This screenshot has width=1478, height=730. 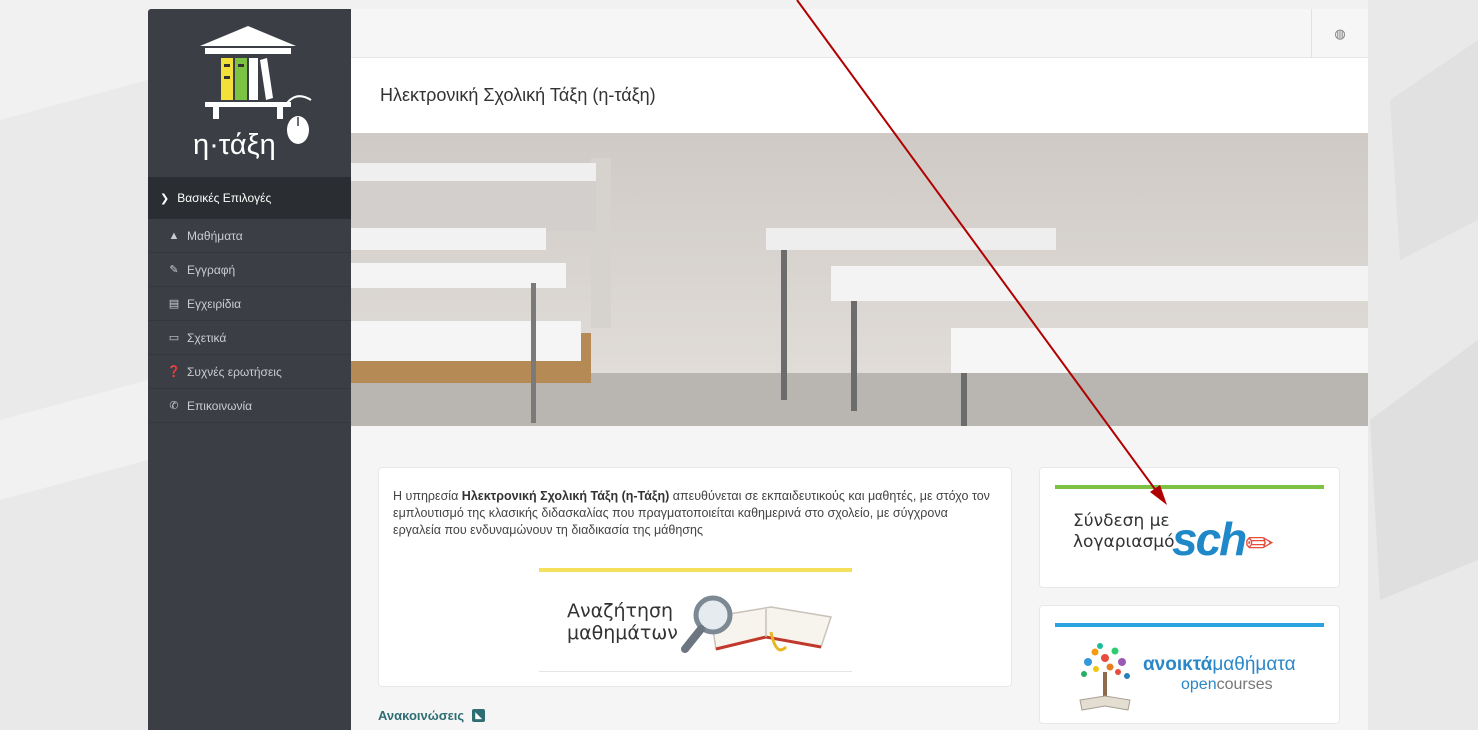 What do you see at coordinates (174, 338) in the screenshot?
I see `credit-card-icon: ▭` at bounding box center [174, 338].